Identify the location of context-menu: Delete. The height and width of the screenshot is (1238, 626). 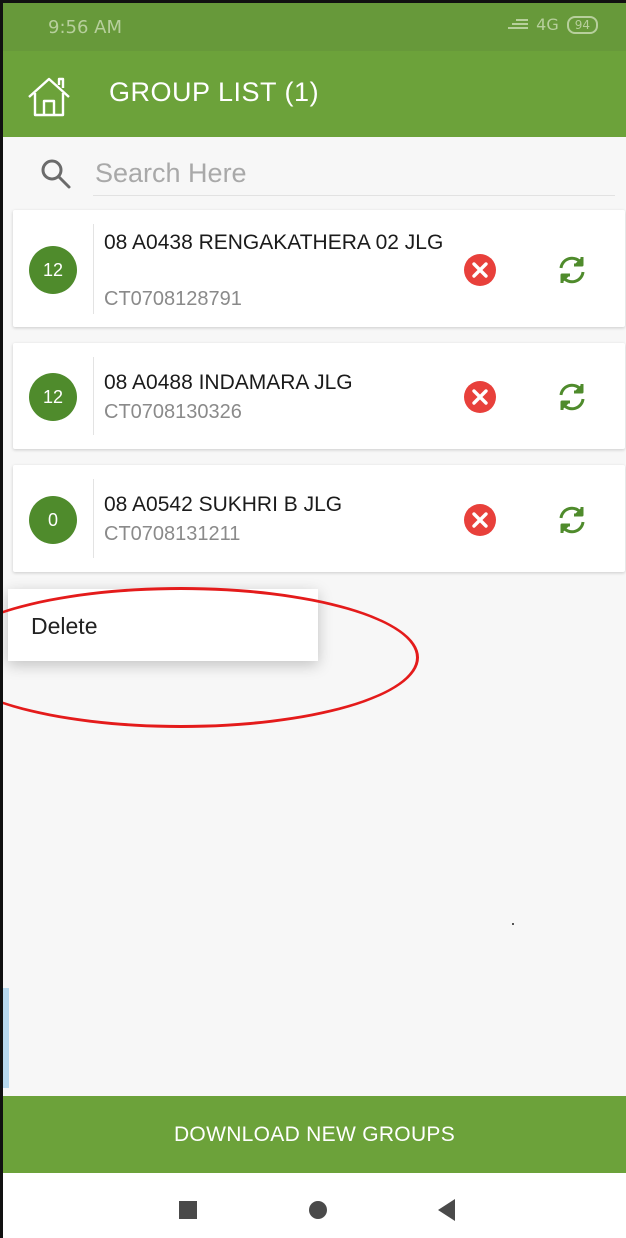
(163, 625).